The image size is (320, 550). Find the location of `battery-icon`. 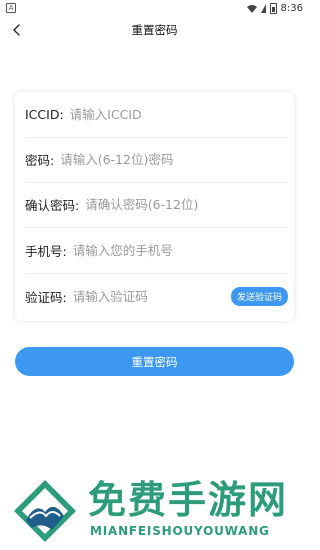

battery-icon is located at coordinates (273, 8).